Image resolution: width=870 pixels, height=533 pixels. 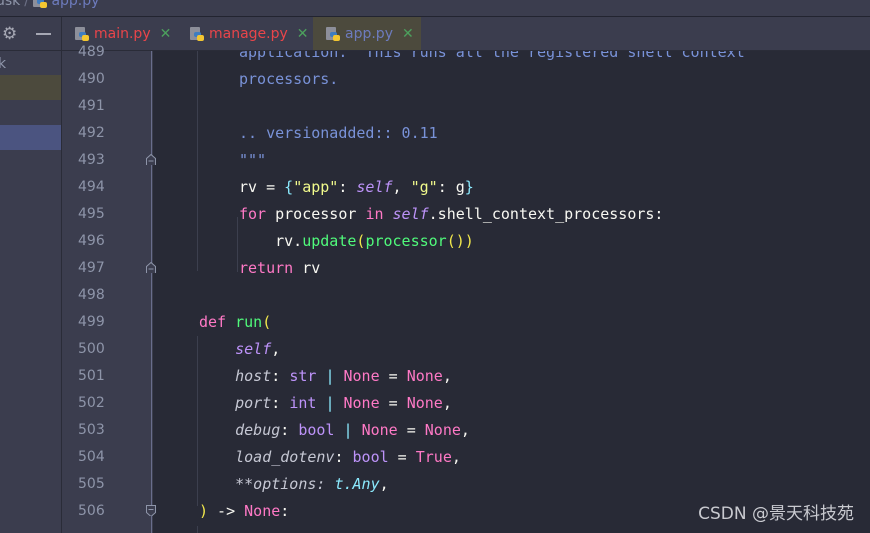 What do you see at coordinates (316, 187) in the screenshot?
I see `code-token: "app"` at bounding box center [316, 187].